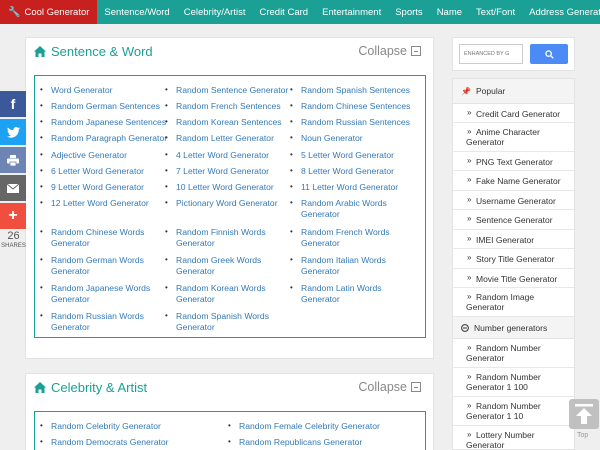 This screenshot has width=600, height=450. I want to click on generator-link-11-letter-word-generator: 11 Letter Word Generator, so click(354, 187).